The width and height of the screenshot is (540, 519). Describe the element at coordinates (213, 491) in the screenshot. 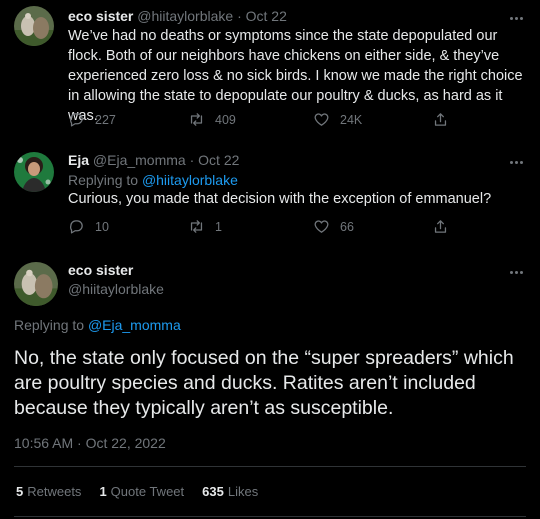

I see `likes-count: 635` at that location.